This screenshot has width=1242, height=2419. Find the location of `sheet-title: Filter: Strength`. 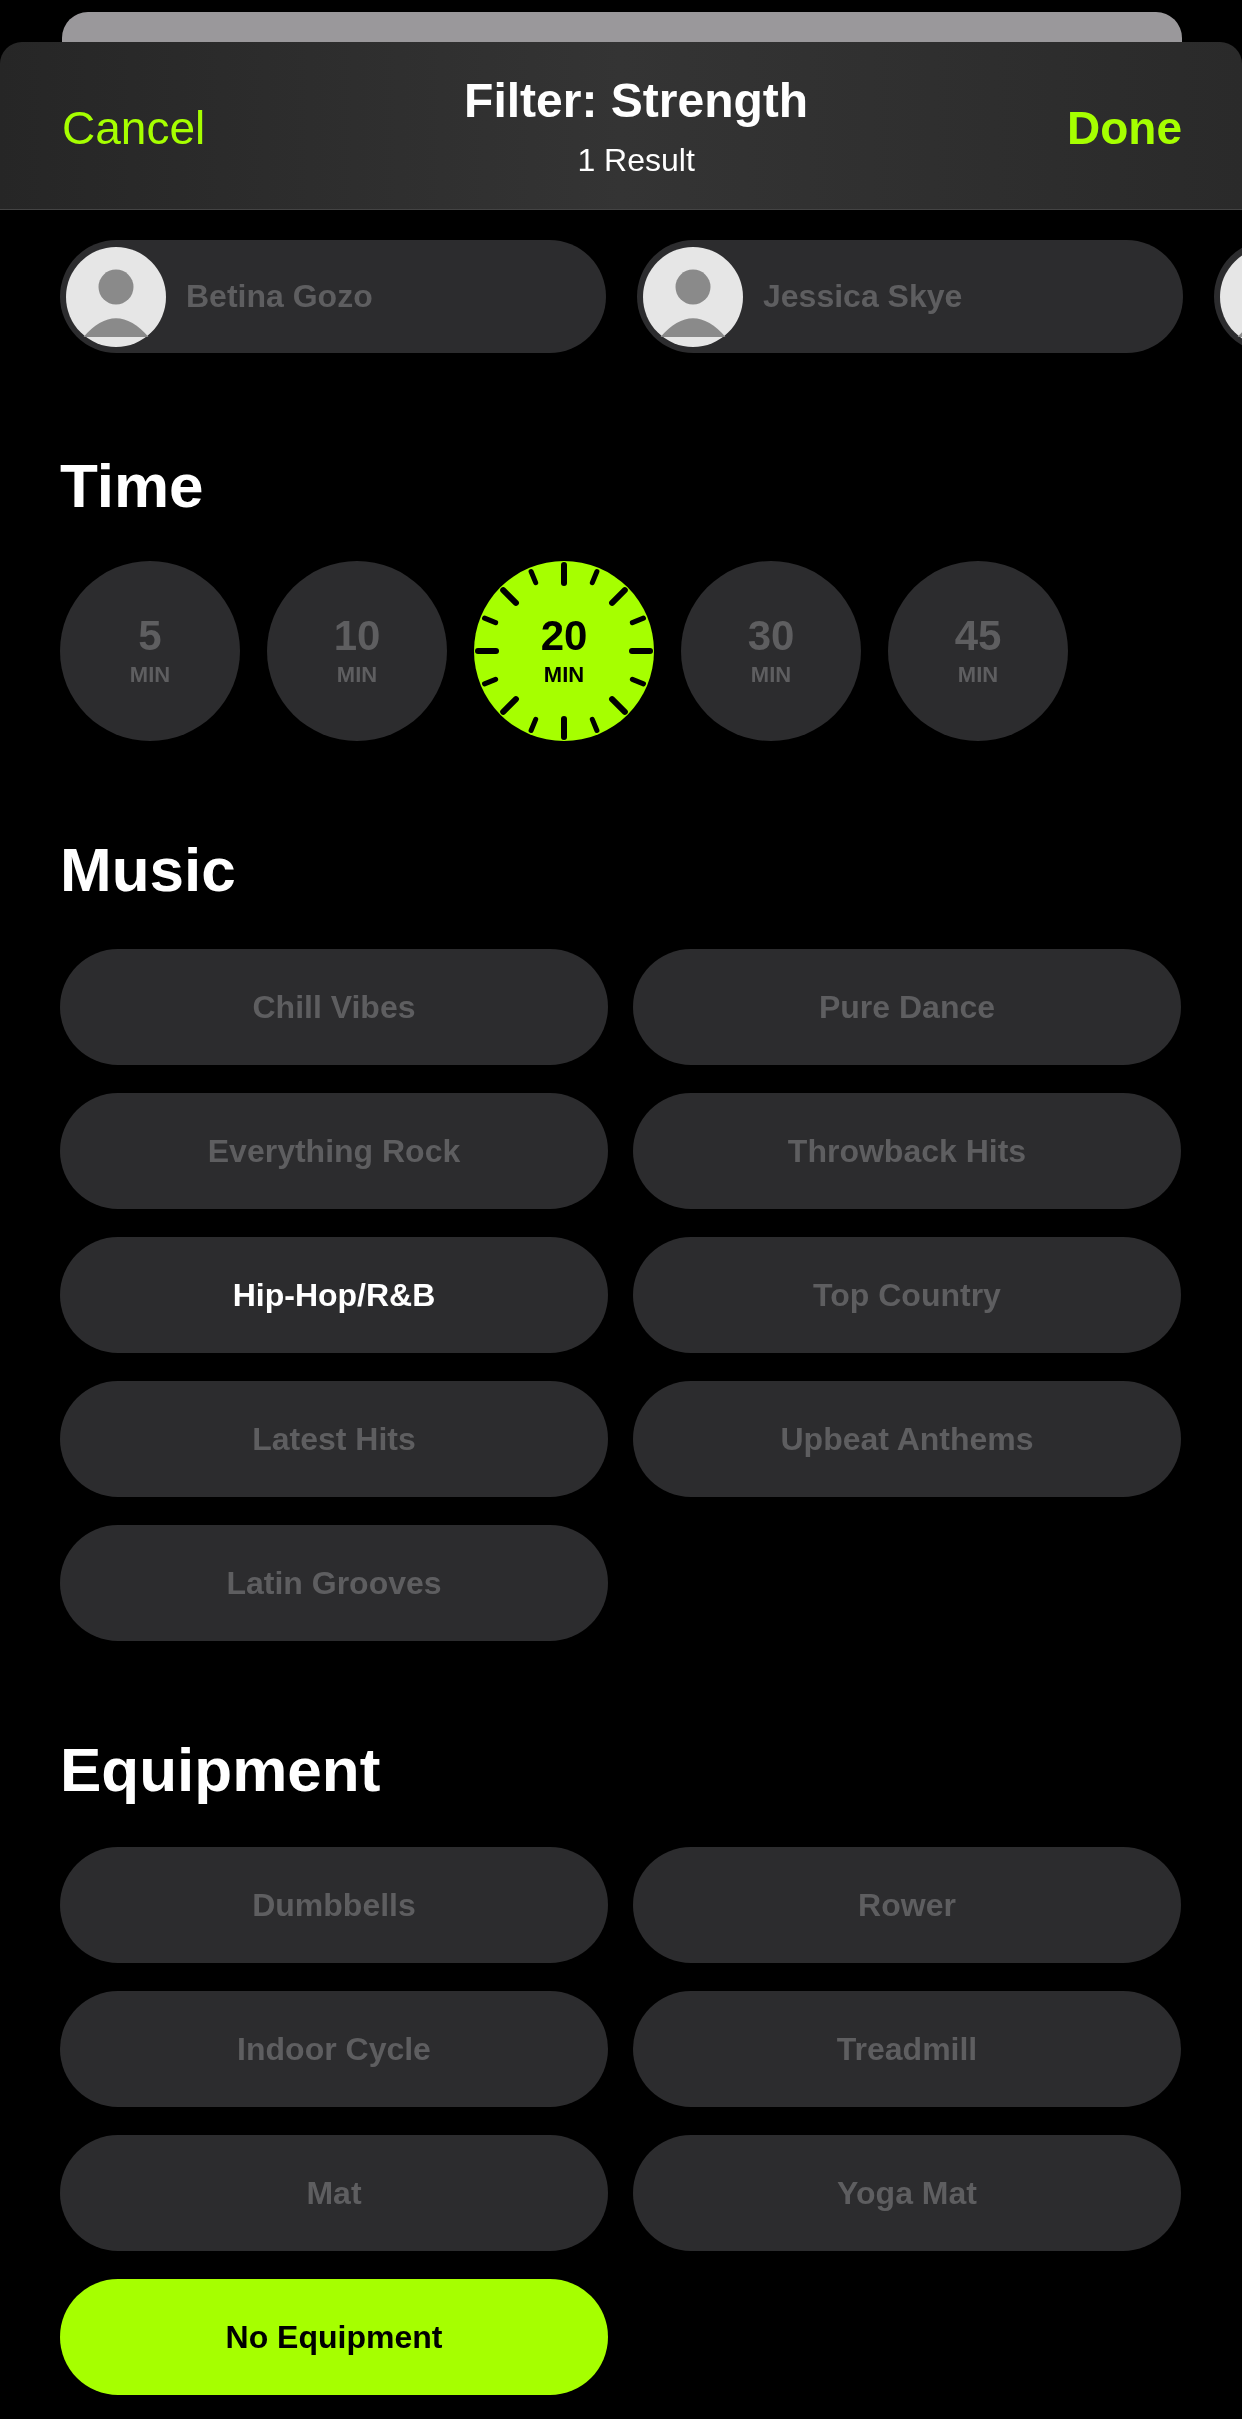

sheet-title: Filter: Strength is located at coordinates (636, 100).